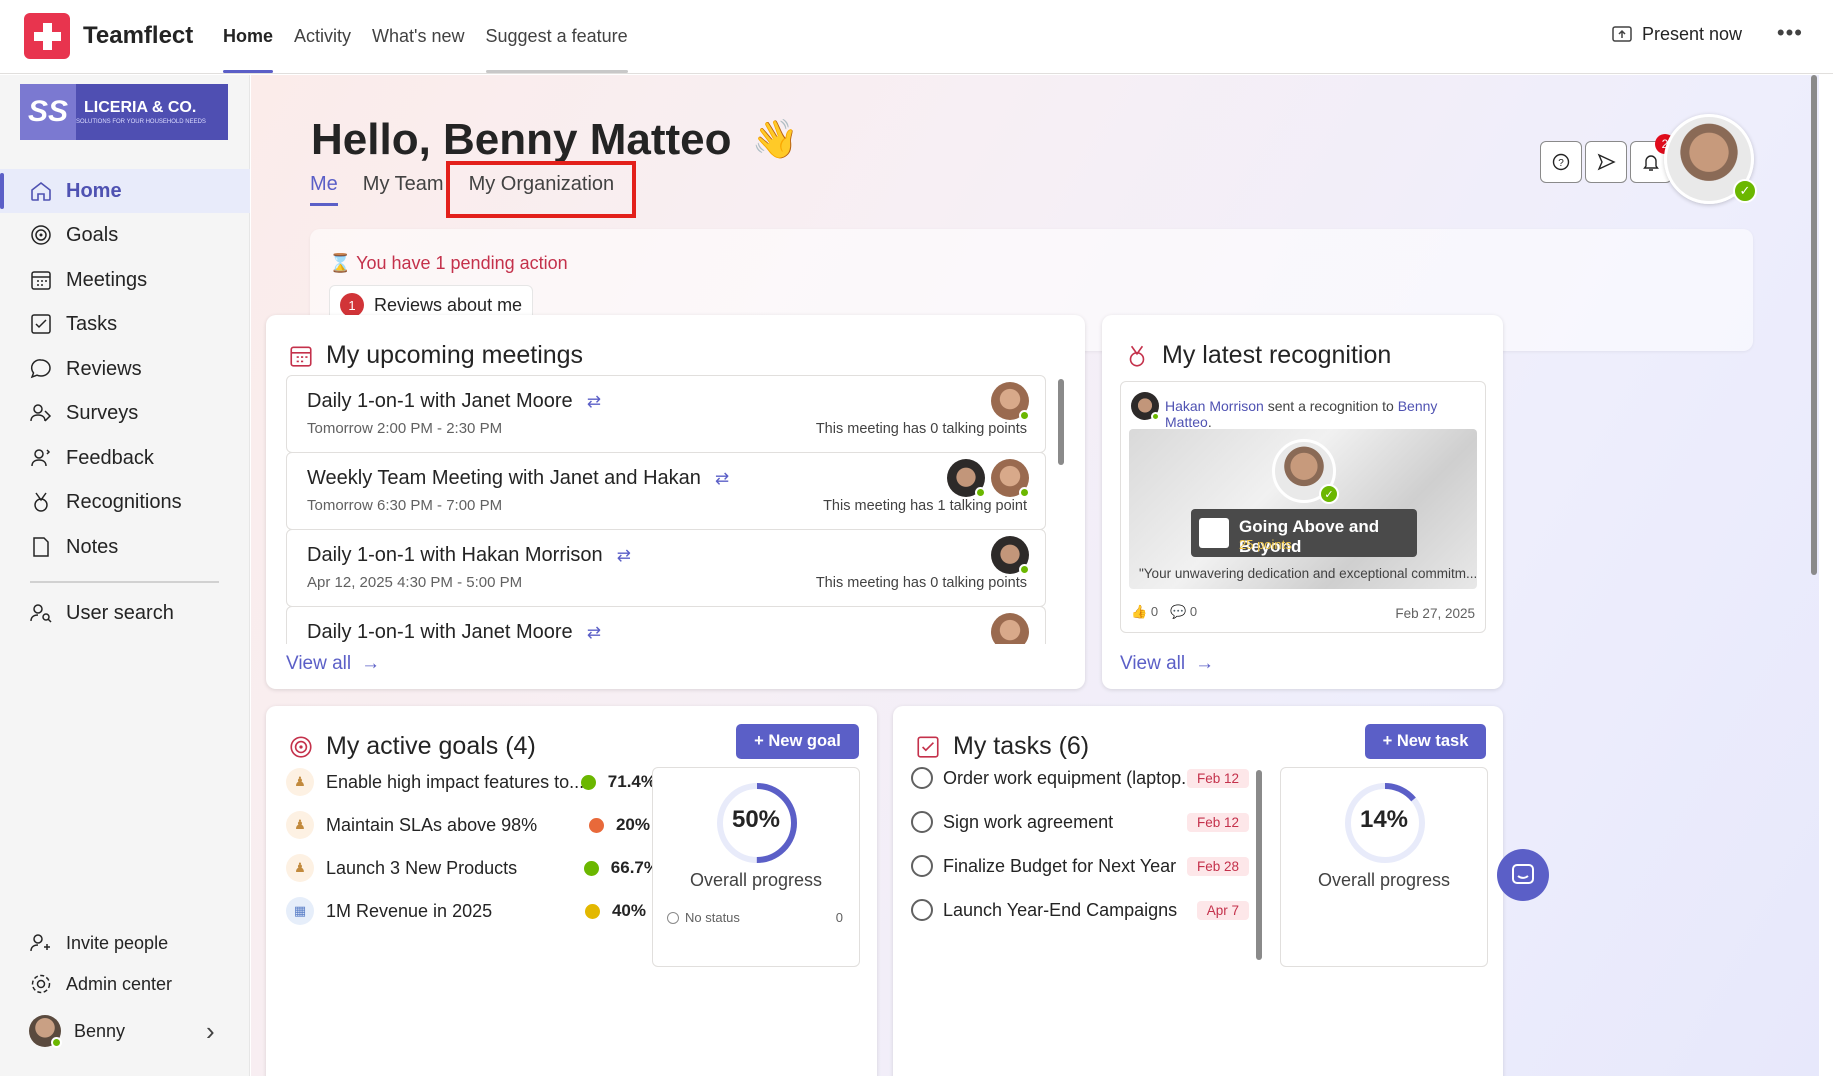 This screenshot has width=1833, height=1076. I want to click on meeting-title: Daily 1-on-1 with Janet Moore, so click(440, 401).